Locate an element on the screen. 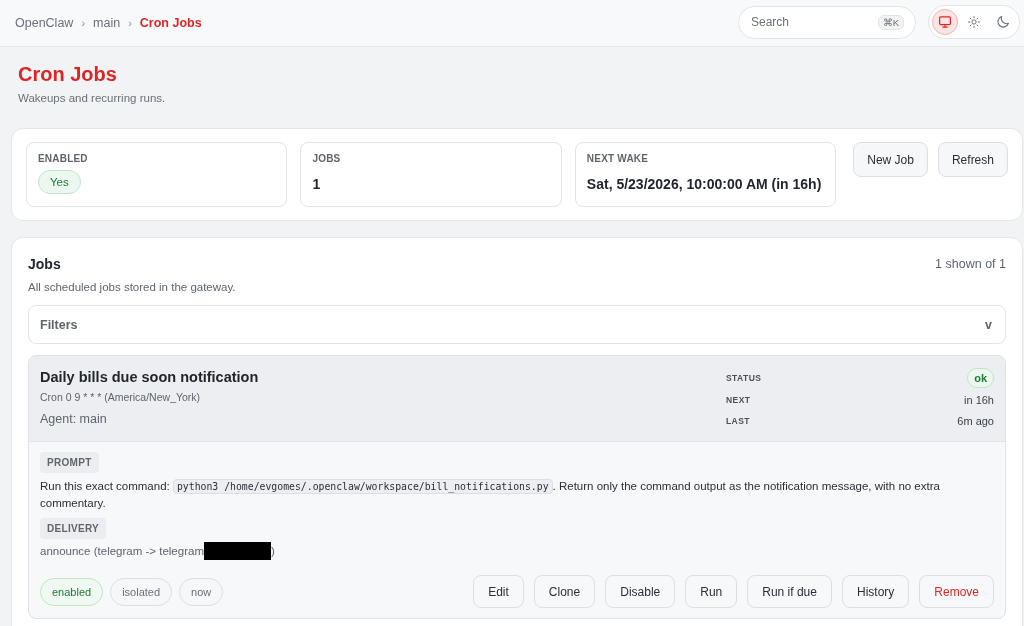  stat-label: JOBS is located at coordinates (326, 159).